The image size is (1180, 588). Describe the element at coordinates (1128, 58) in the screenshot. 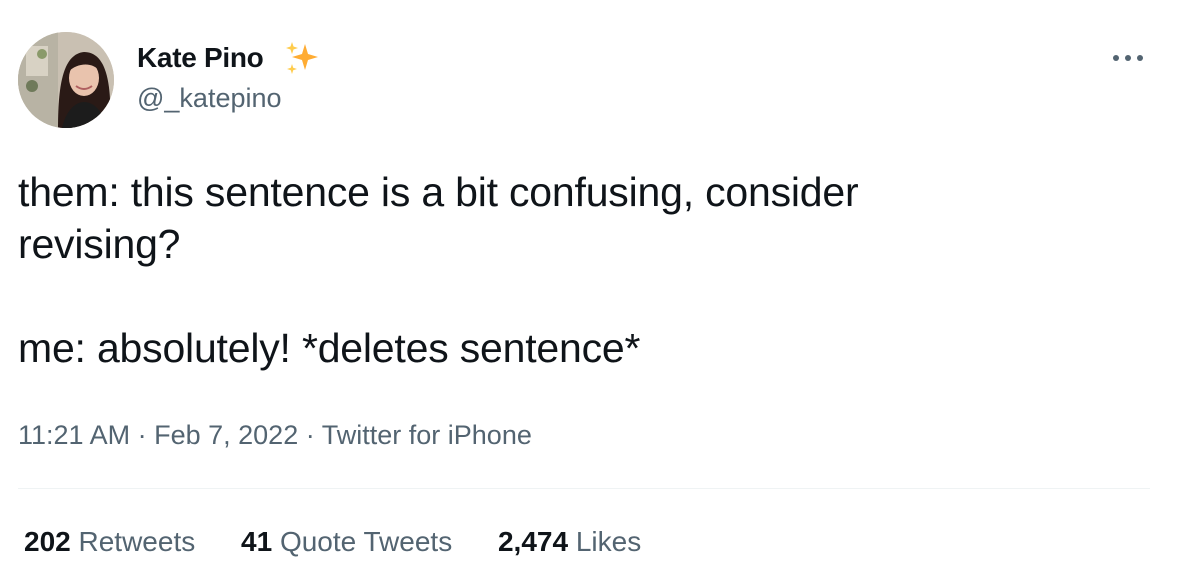

I see `more-options-icon` at that location.